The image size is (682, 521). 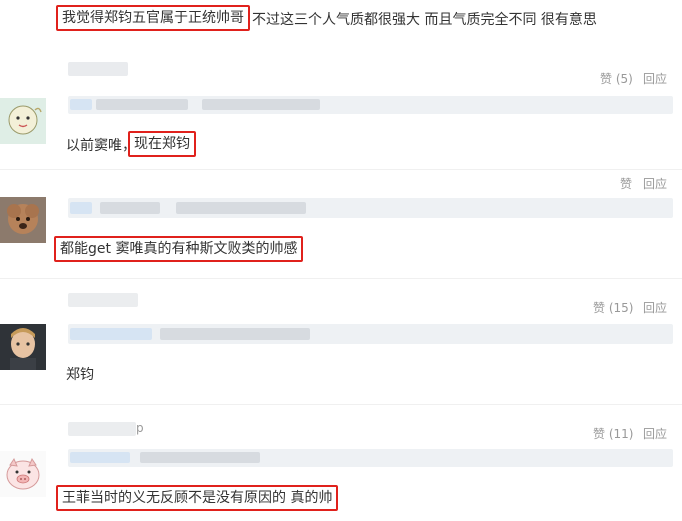 I want to click on comment-text-highlight: 王菲当时的义无反顾不是没有原因的 真的帅, so click(x=197, y=498).